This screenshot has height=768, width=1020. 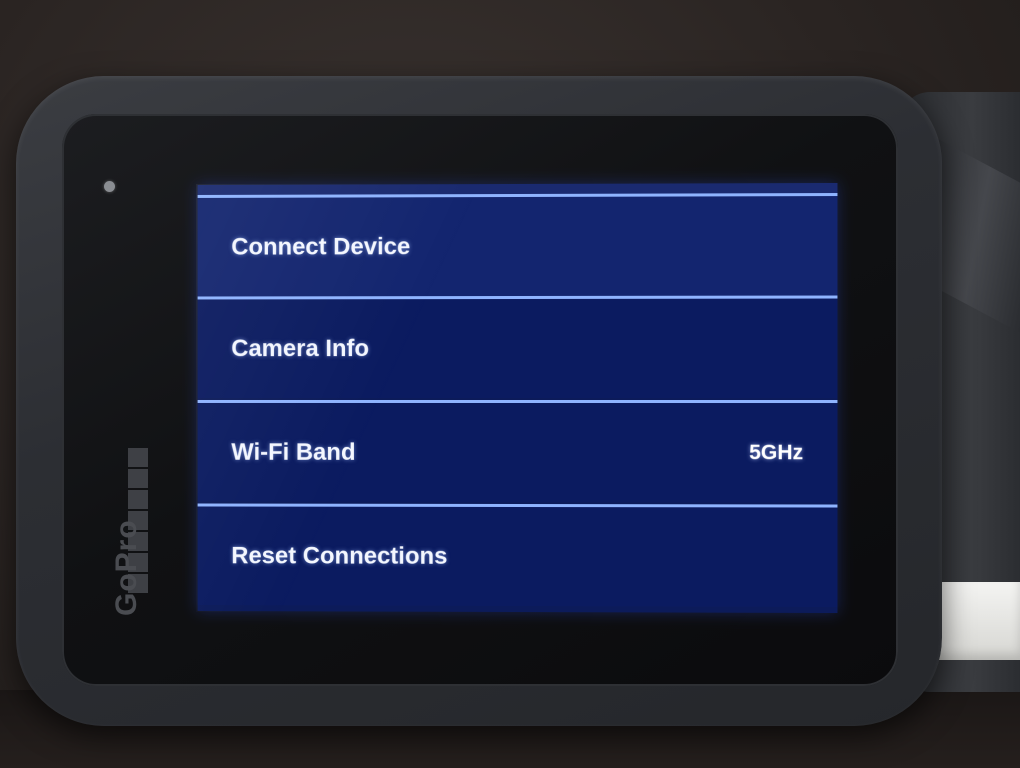 What do you see at coordinates (126, 567) in the screenshot?
I see `logo-text: GoPro` at bounding box center [126, 567].